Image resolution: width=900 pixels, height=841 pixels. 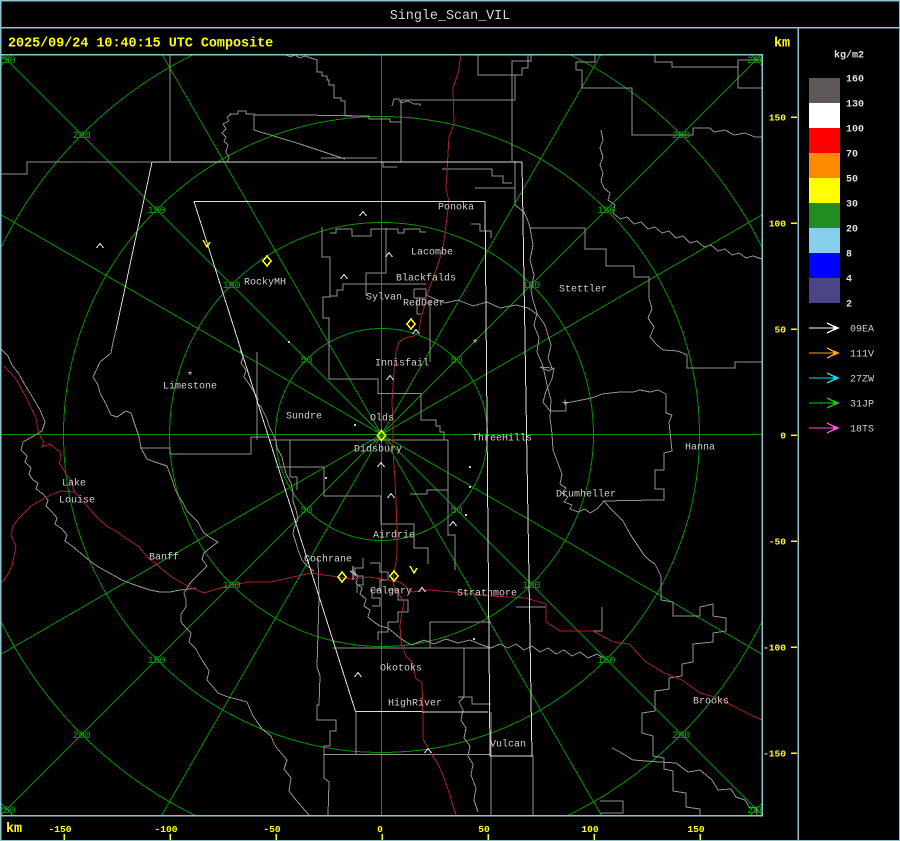 What do you see at coordinates (862, 430) in the screenshot?
I see `svg-text: 18TS` at bounding box center [862, 430].